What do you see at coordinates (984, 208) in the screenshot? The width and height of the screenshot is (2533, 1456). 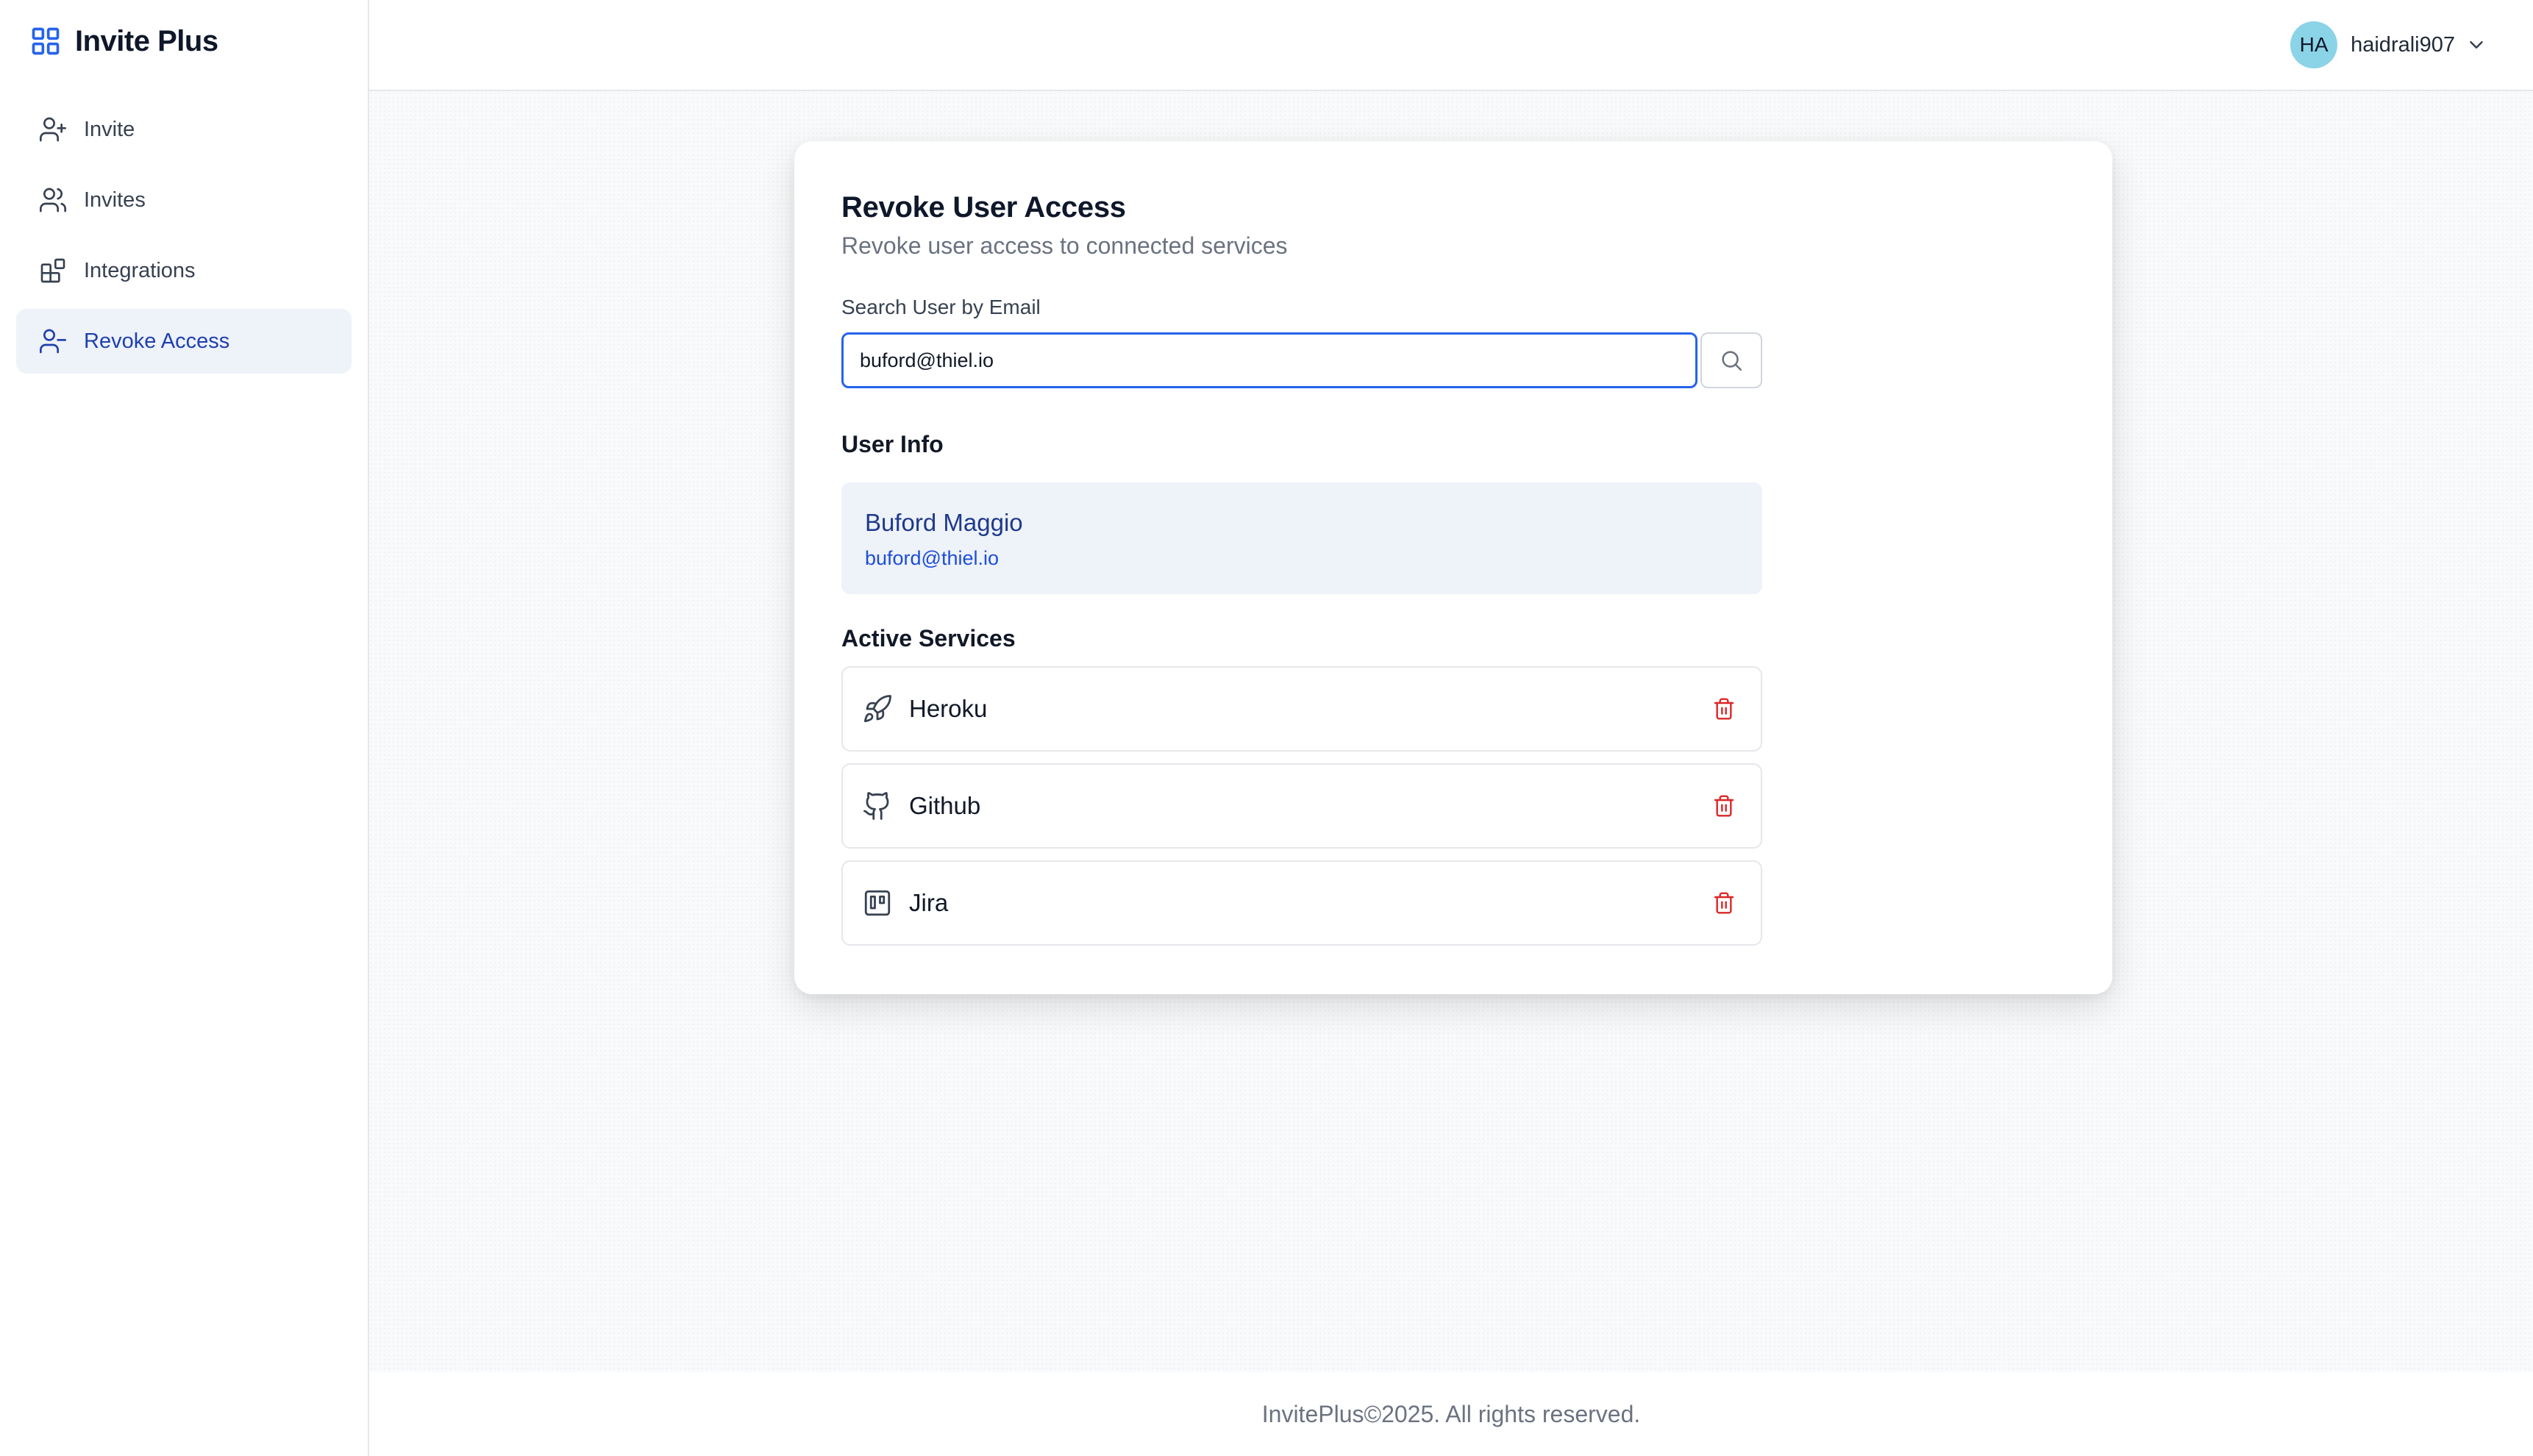 I see `page-title: Revoke User Access` at bounding box center [984, 208].